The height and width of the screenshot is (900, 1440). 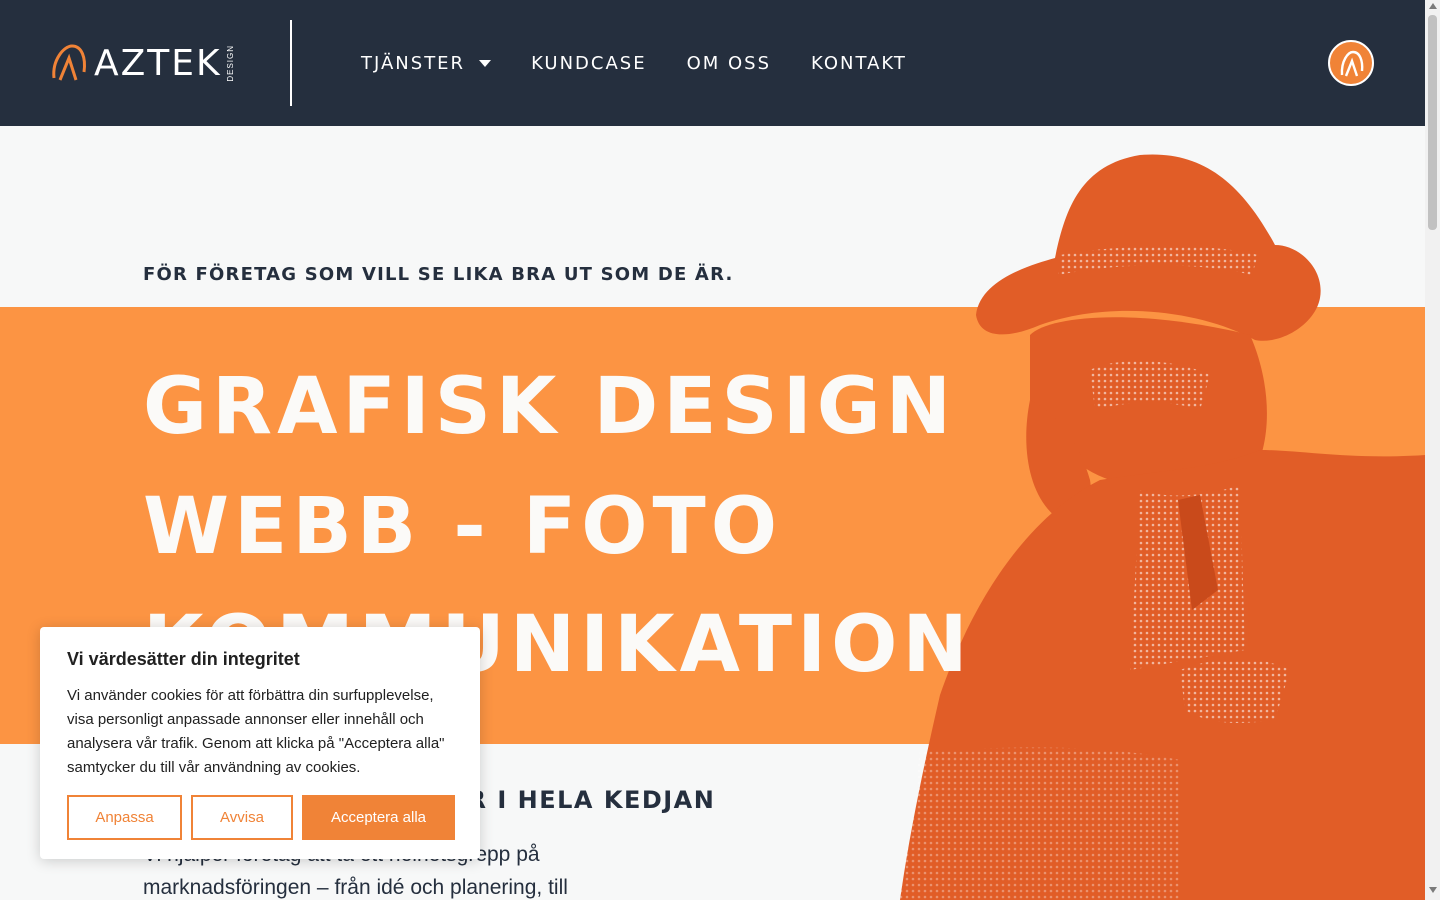 I want to click on main-nav: TJÄNSTER KUNDCASE OM OSS KONTAKT, so click(x=654, y=63).